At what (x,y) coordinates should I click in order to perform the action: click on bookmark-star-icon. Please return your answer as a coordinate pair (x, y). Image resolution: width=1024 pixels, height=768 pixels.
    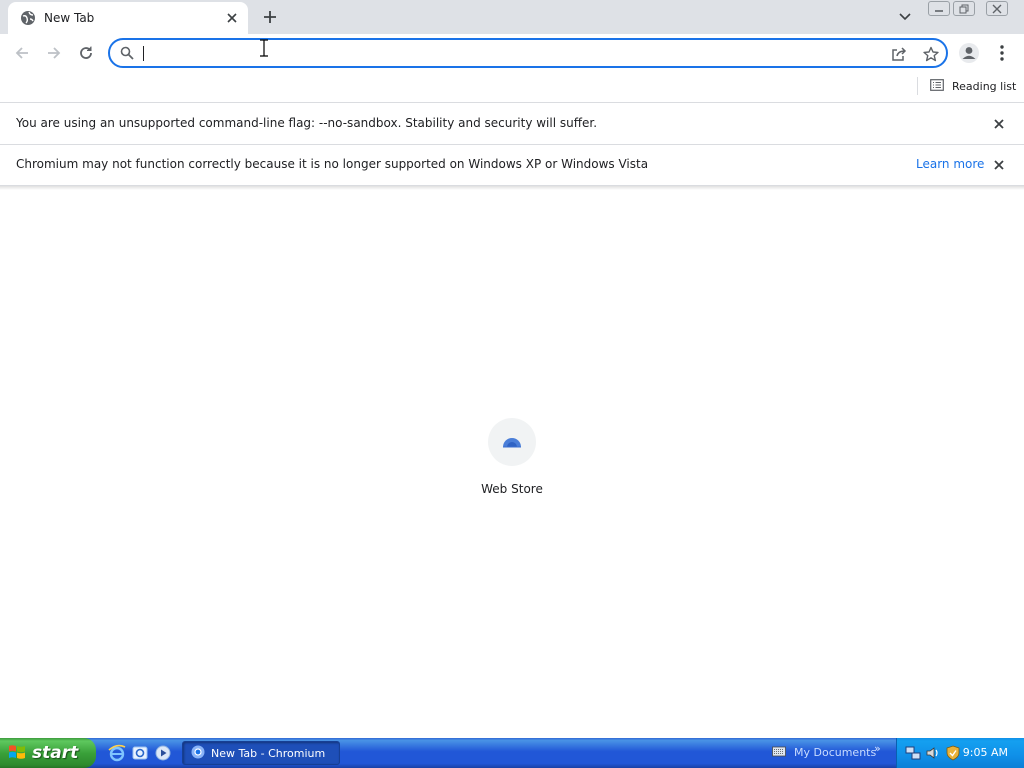
    Looking at the image, I should click on (931, 54).